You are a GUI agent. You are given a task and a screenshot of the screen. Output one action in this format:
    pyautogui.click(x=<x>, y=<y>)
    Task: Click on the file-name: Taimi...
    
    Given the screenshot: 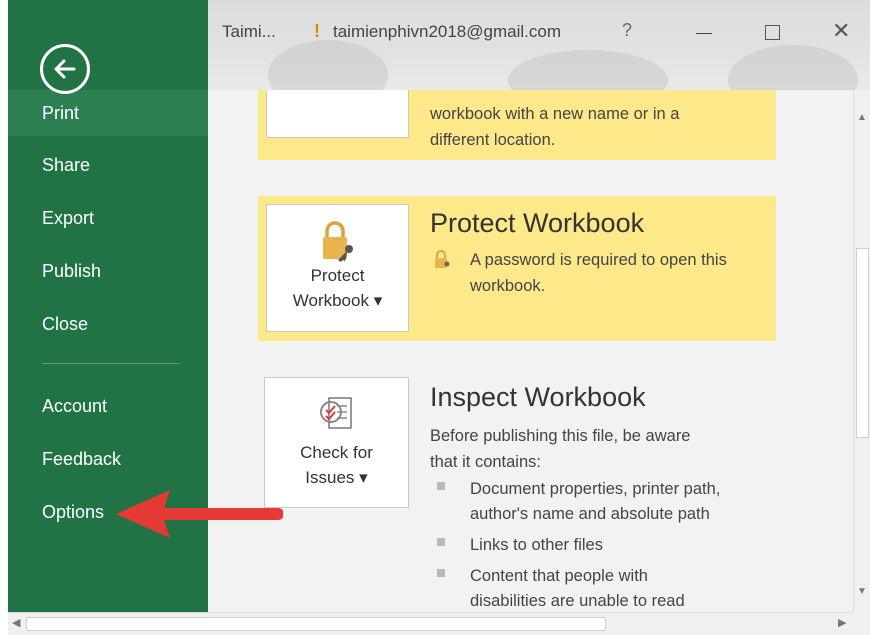 What is the action you would take?
    pyautogui.click(x=249, y=31)
    